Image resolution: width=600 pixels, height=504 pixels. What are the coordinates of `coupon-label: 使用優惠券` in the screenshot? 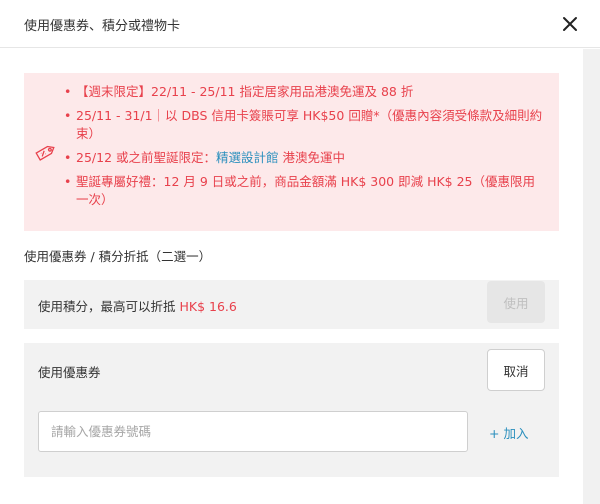 It's located at (69, 372).